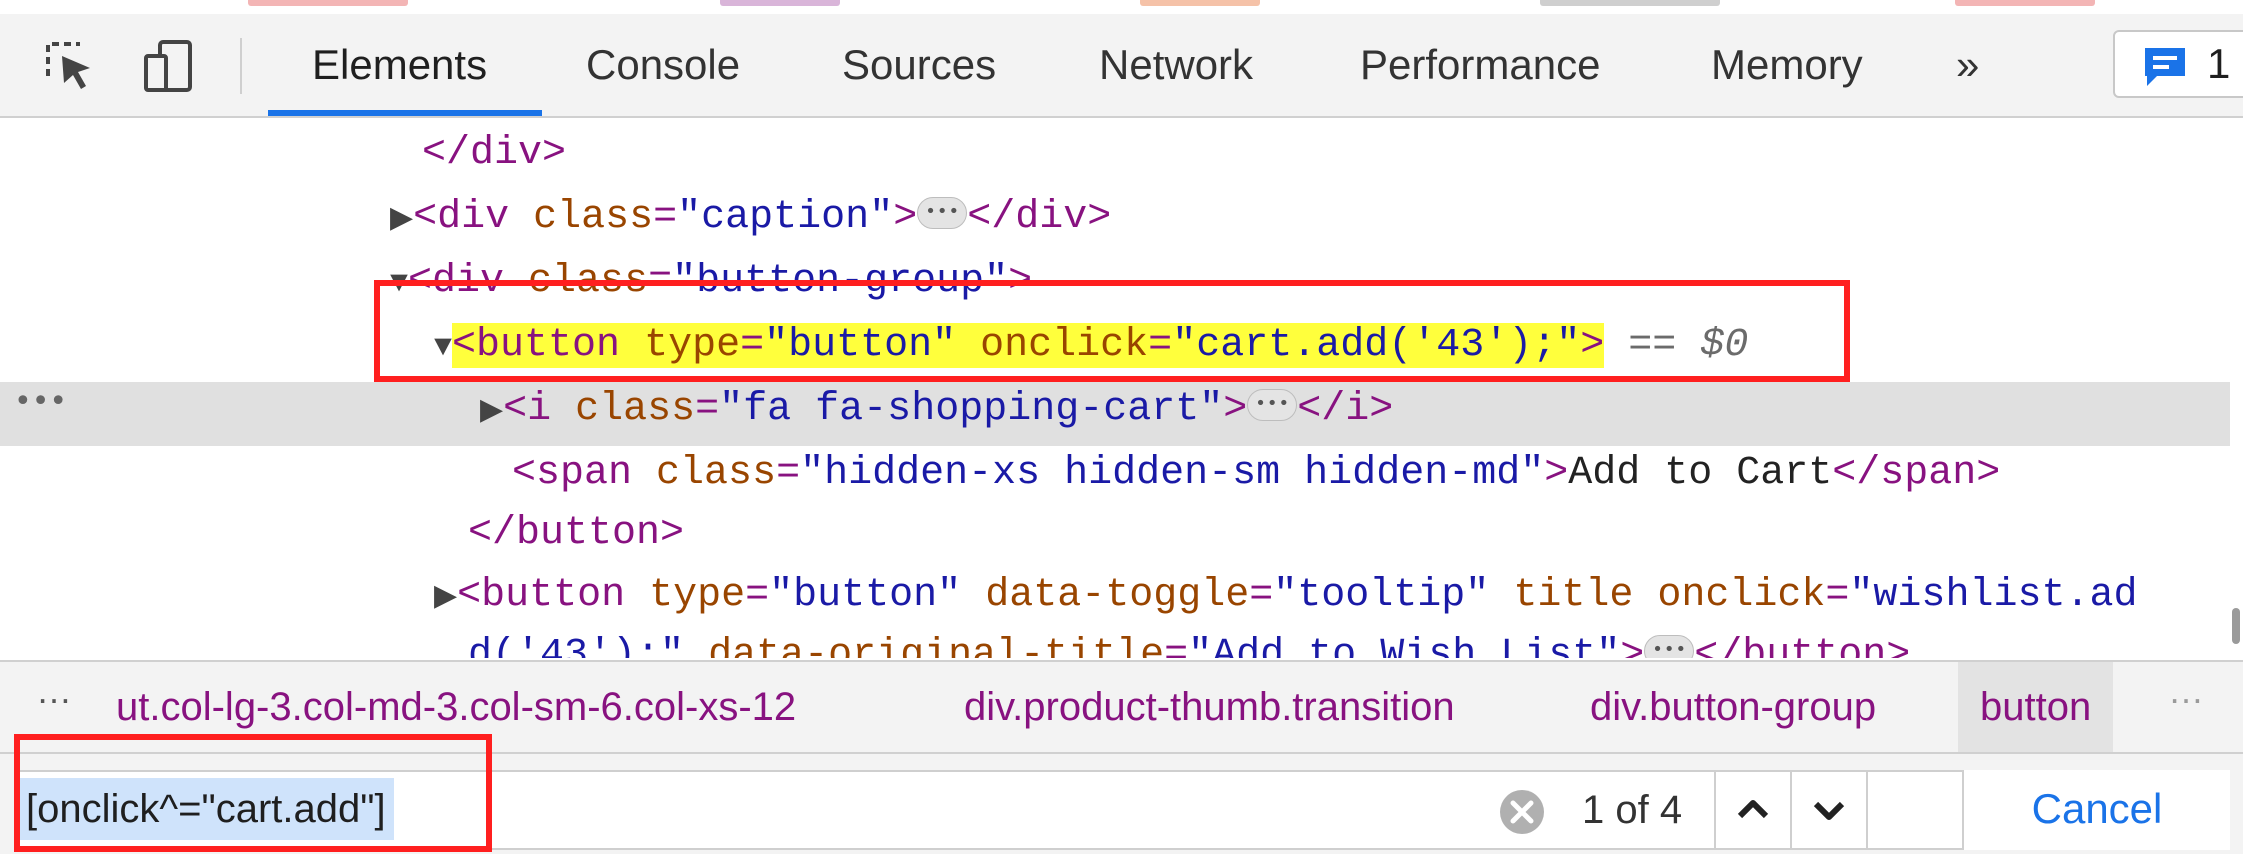 This screenshot has width=2243, height=854. I want to click on clear-icon, so click(1522, 812).